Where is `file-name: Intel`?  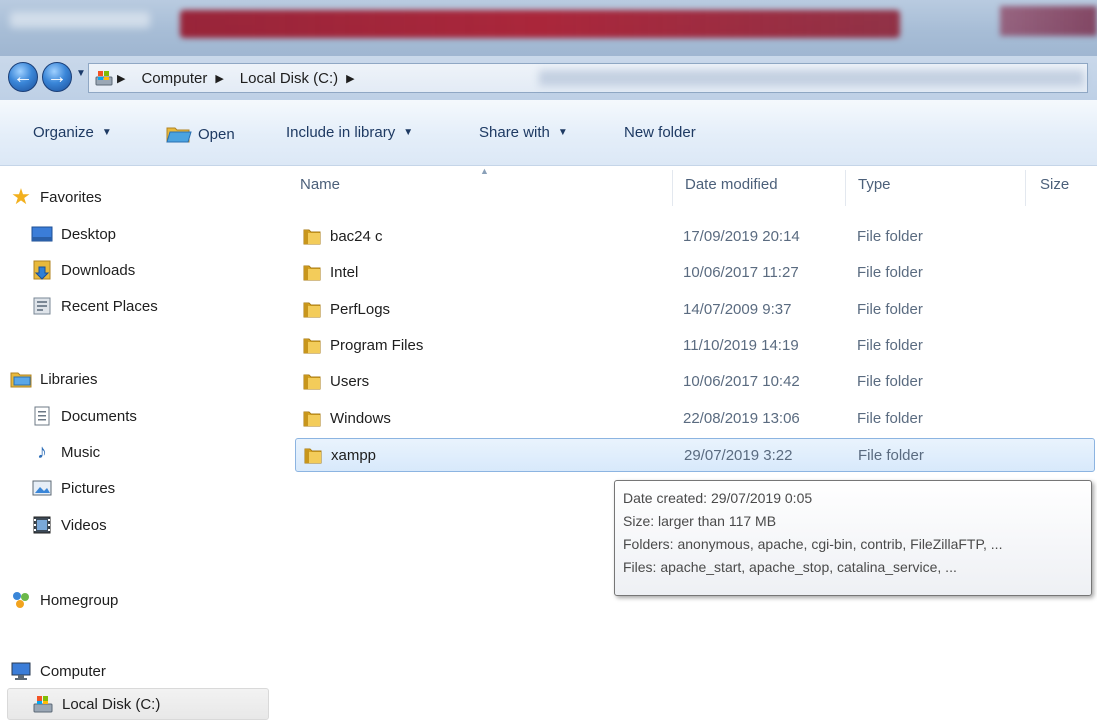
file-name: Intel is located at coordinates (344, 272).